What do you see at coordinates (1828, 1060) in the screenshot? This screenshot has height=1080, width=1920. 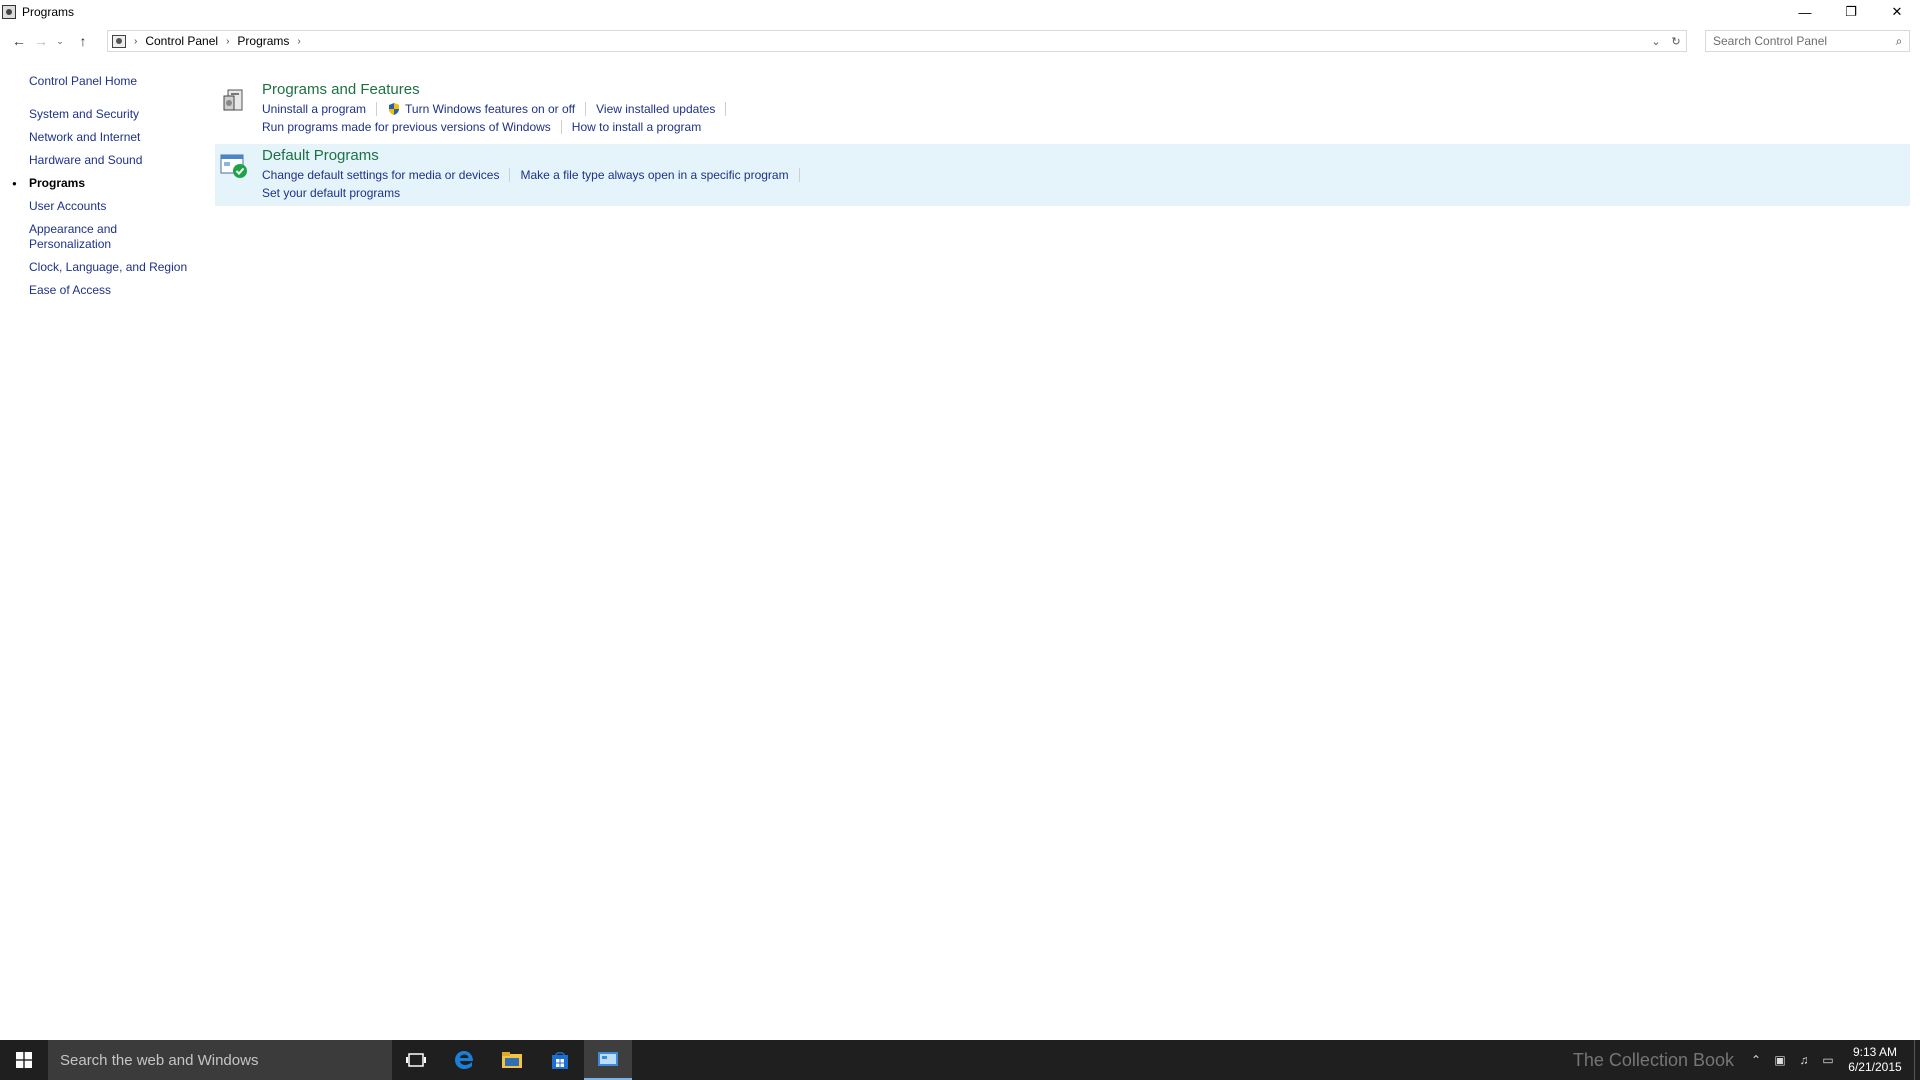 I see `action-center-icon: ▭` at bounding box center [1828, 1060].